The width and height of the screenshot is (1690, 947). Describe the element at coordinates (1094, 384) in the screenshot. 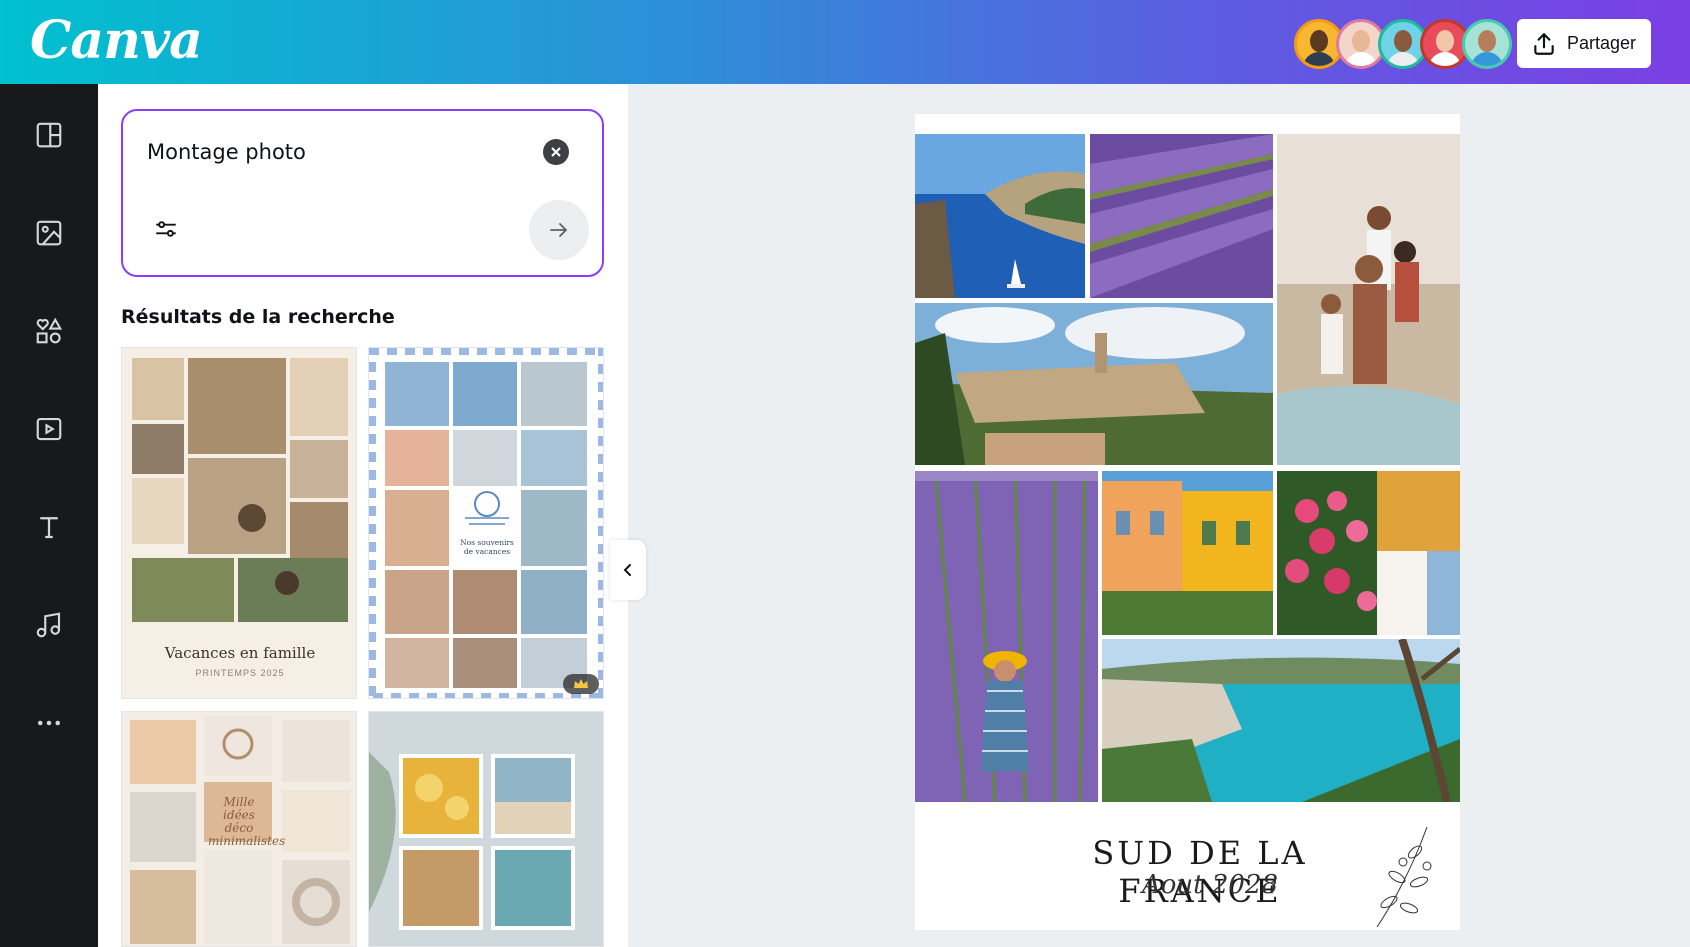

I see `photo-village-hill` at that location.